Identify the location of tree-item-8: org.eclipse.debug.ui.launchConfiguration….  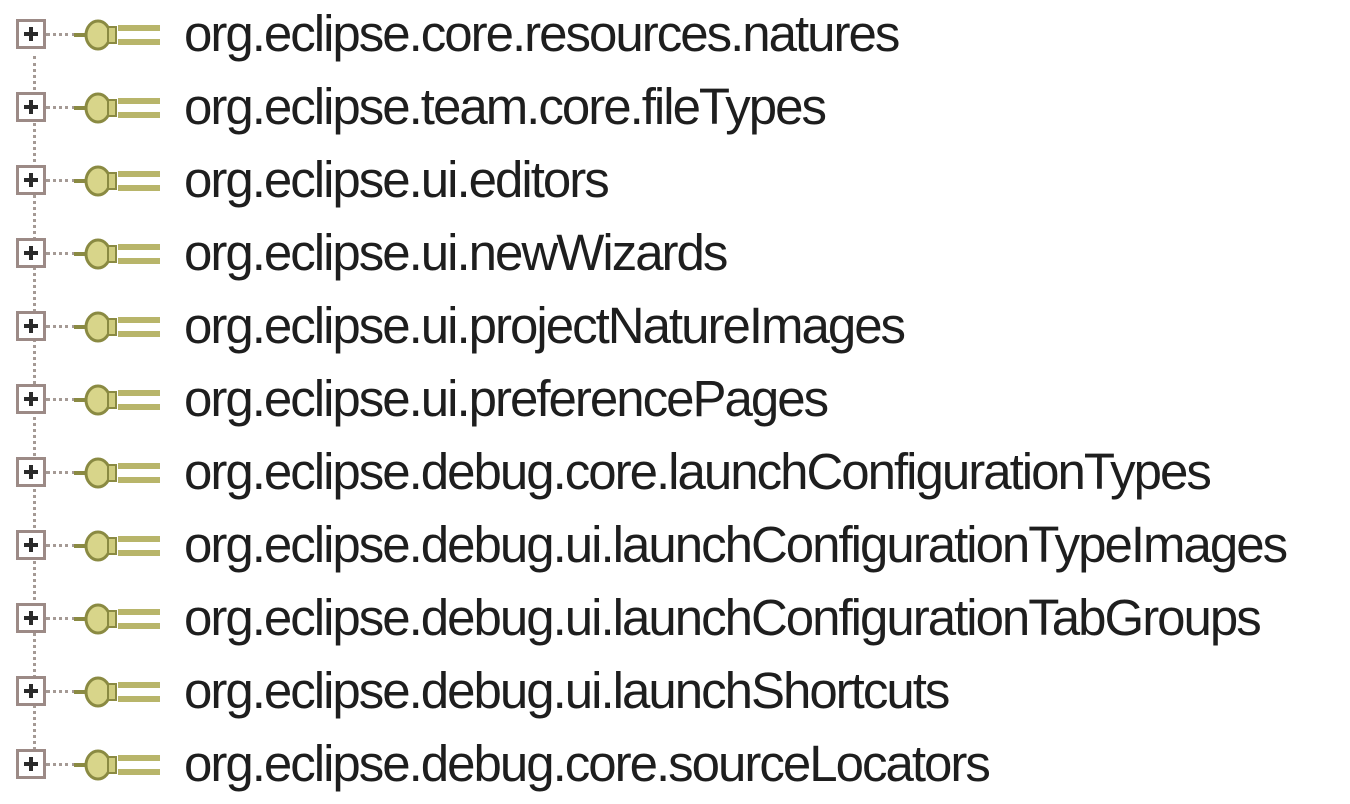
(675, 621).